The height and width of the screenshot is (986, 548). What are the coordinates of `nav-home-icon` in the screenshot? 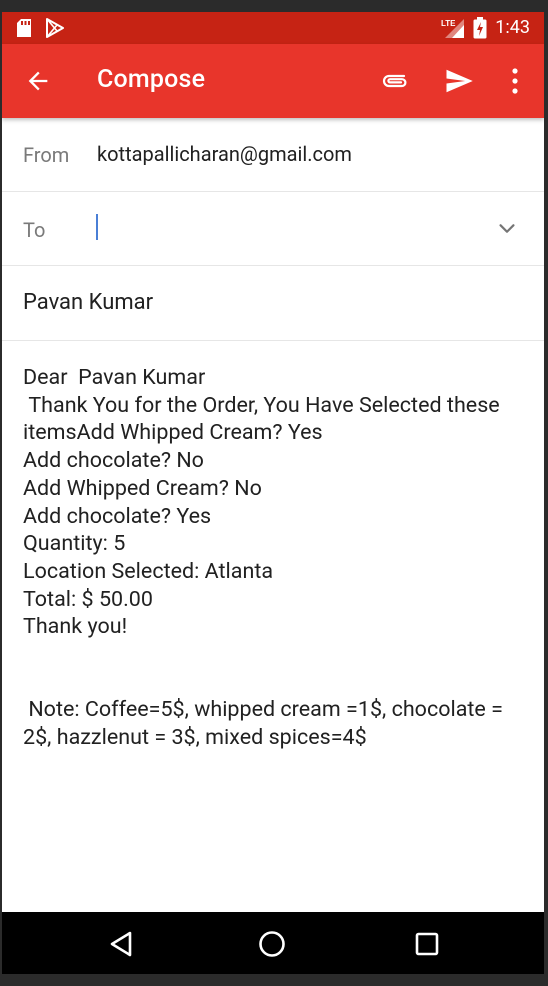 It's located at (272, 944).